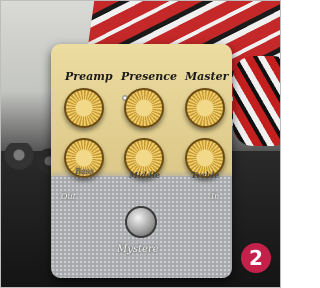 This screenshot has width=320, height=288. Describe the element at coordinates (256, 101) in the screenshot. I see `guitar-edge` at that location.